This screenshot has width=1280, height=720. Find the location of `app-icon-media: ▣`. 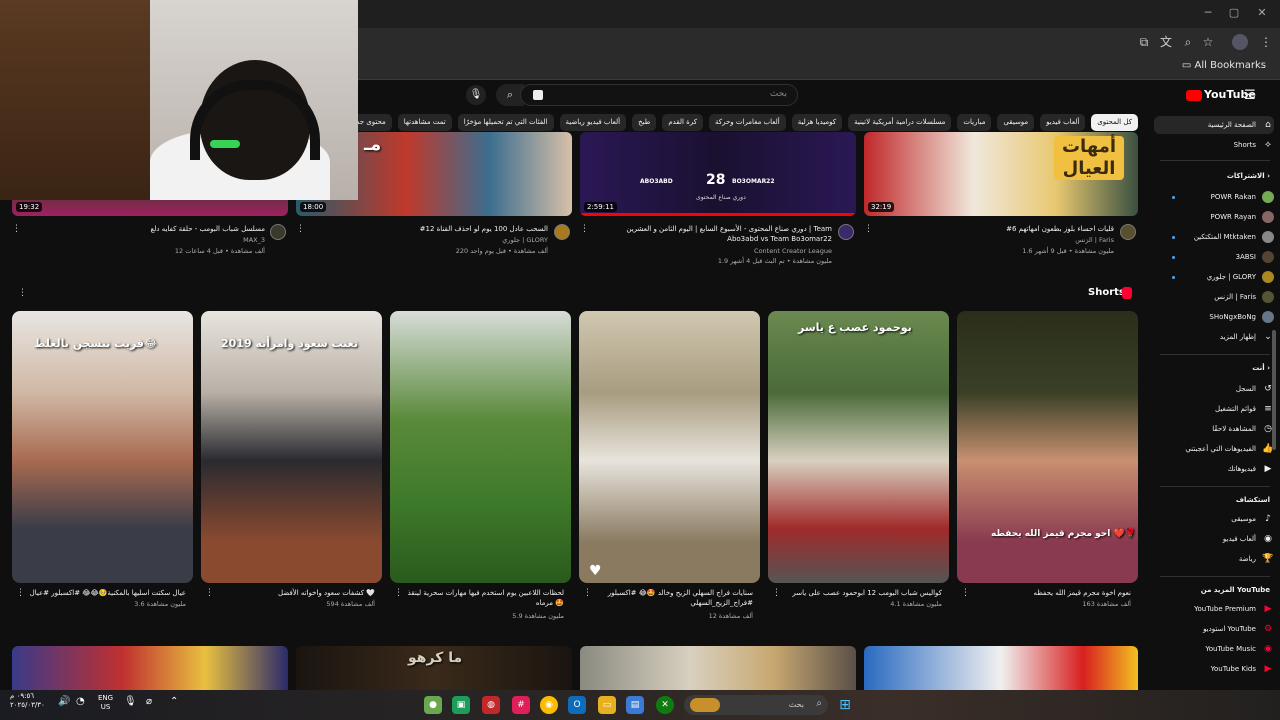

app-icon-media: ▣ is located at coordinates (461, 705).